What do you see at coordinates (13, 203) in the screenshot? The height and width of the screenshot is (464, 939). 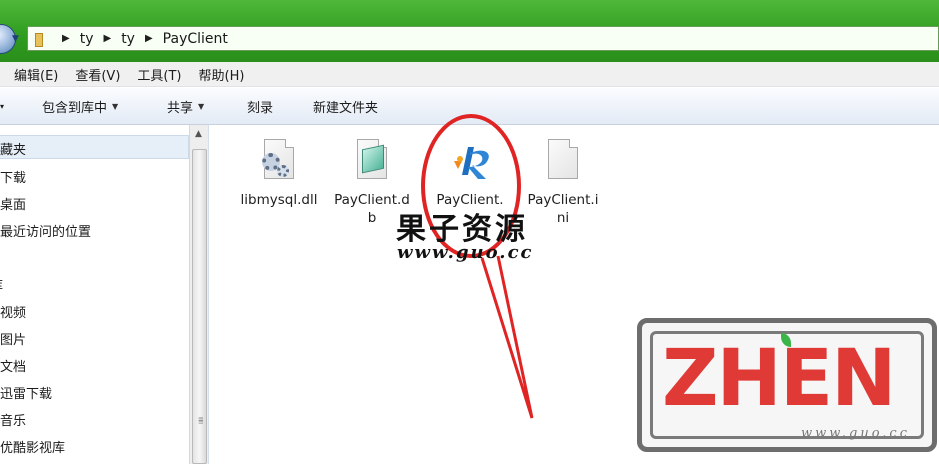 I see `sidebar-item-desktop: 桌面` at bounding box center [13, 203].